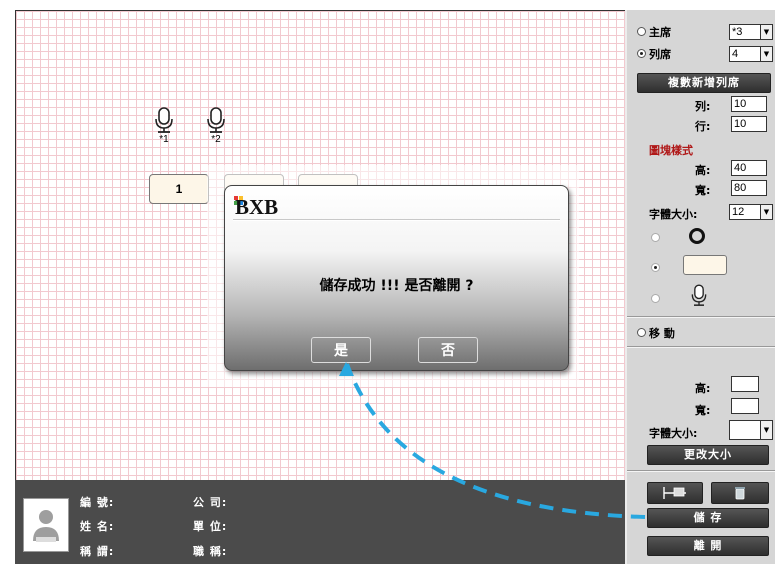  Describe the element at coordinates (751, 212) in the screenshot. I see `block-font-size-select: 12 ▼` at that location.